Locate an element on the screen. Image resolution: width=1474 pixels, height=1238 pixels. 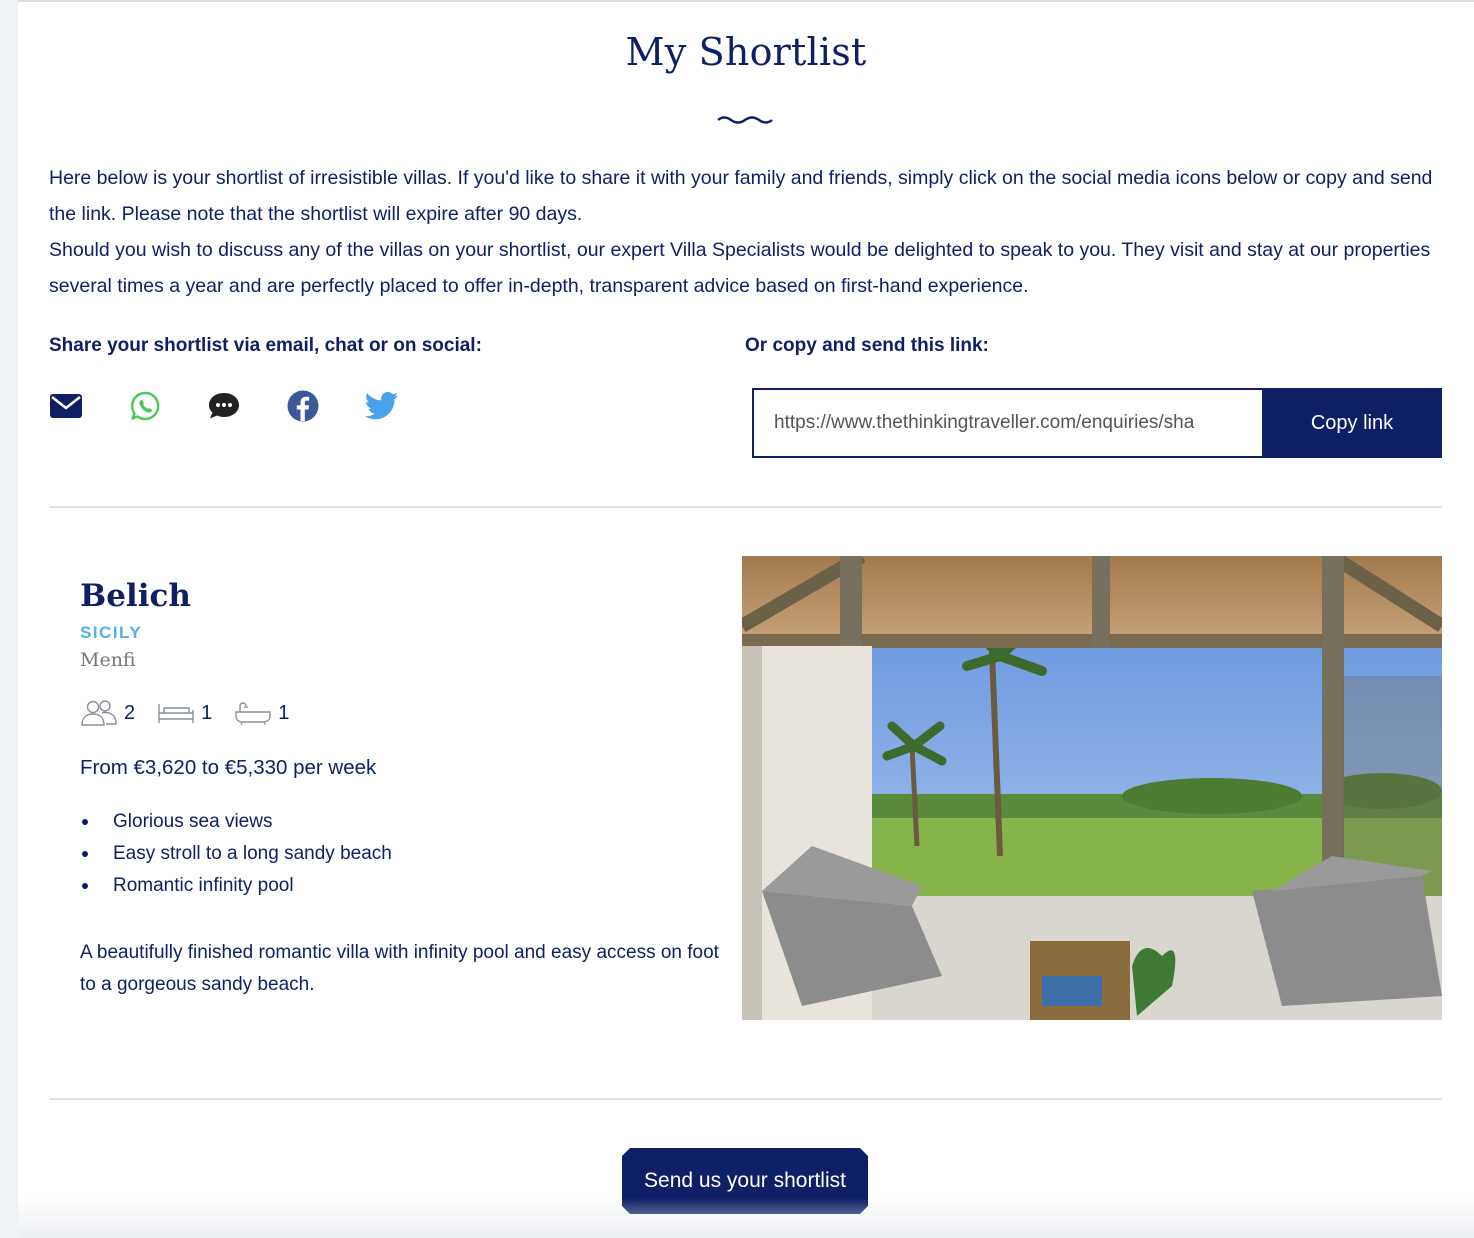
bathrooms-stat: 1 is located at coordinates (261, 713).